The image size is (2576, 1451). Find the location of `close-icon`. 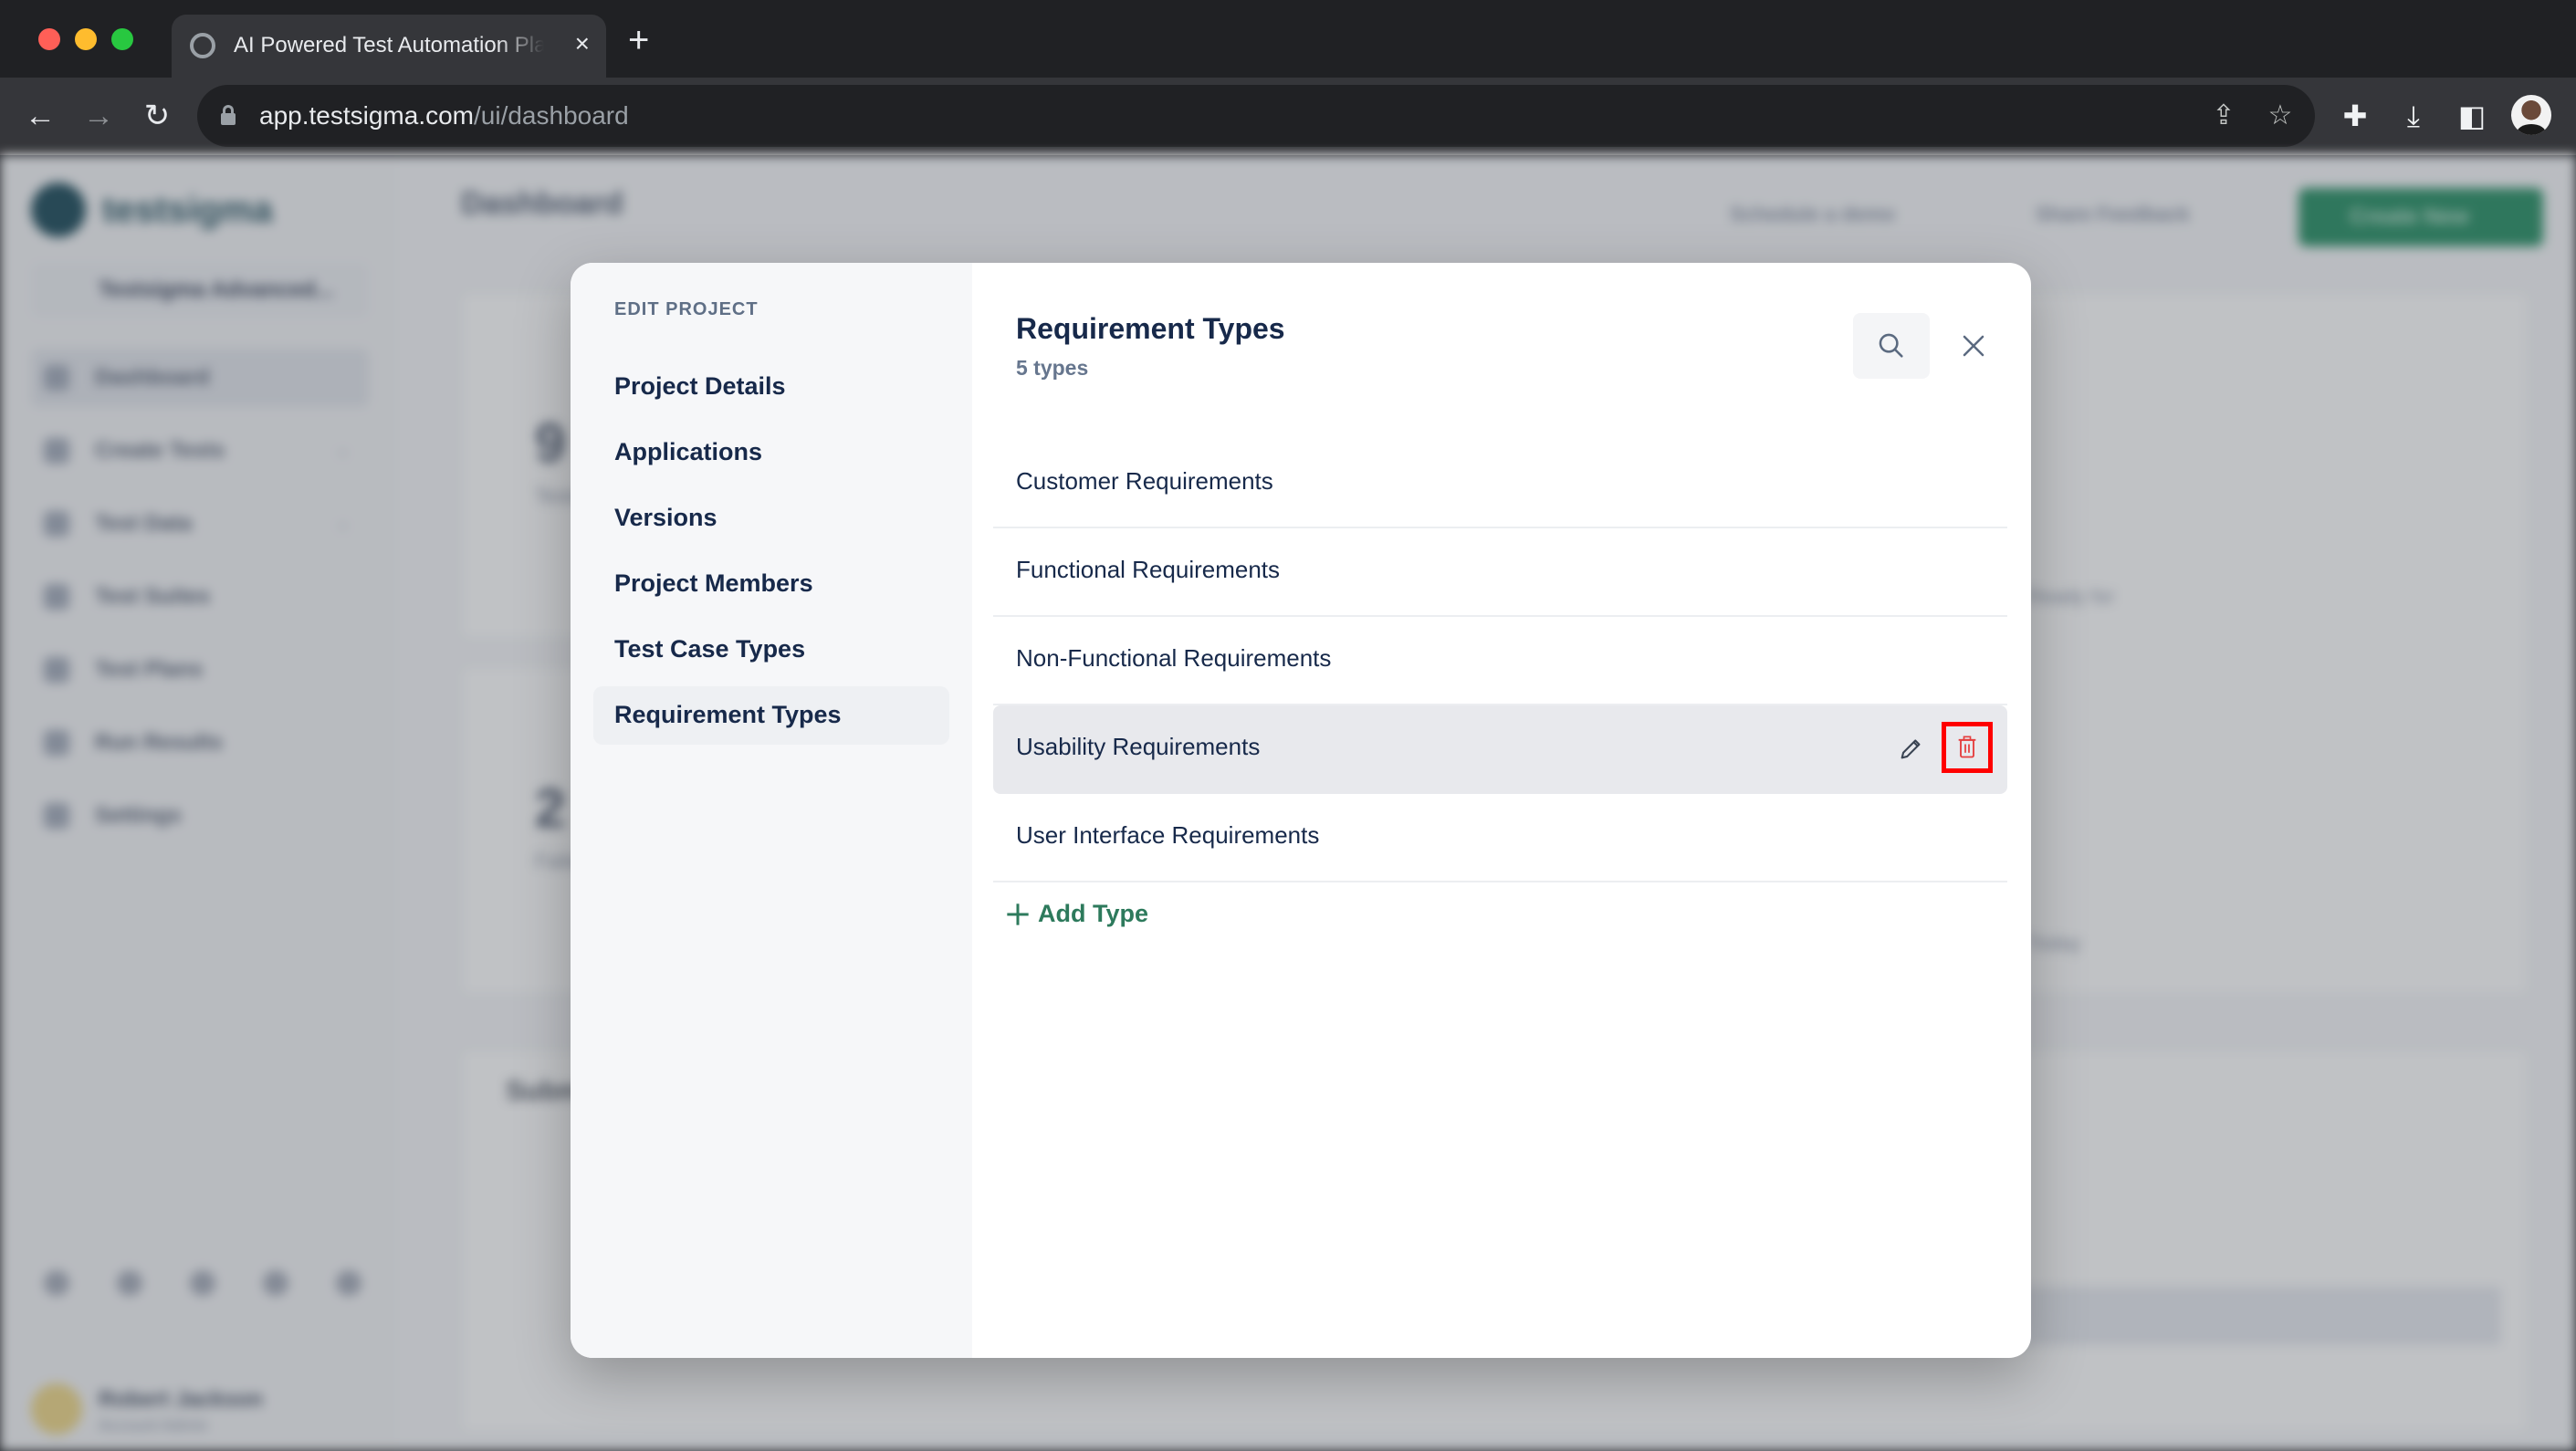

close-icon is located at coordinates (1974, 346).